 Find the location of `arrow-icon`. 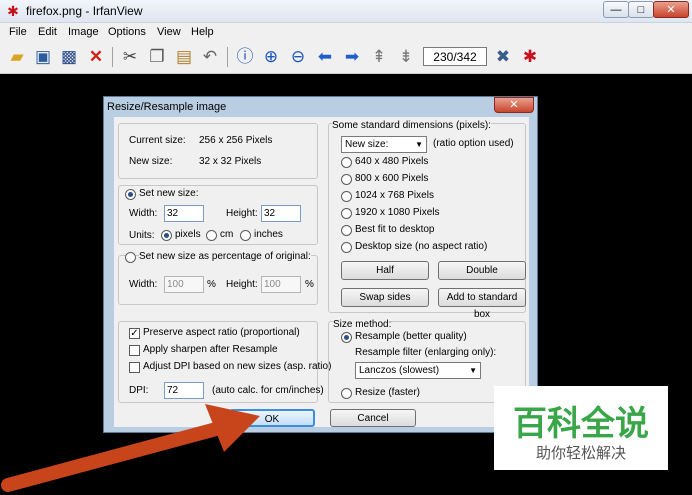

arrow-icon is located at coordinates (130, 448).